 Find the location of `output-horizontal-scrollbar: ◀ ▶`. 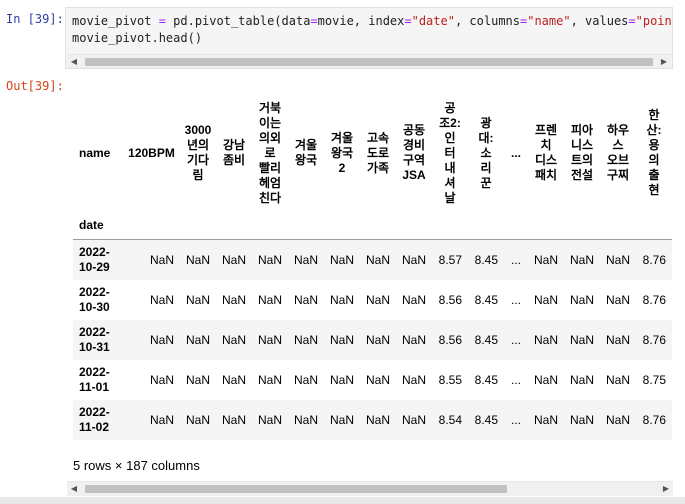

output-horizontal-scrollbar: ◀ ▶ is located at coordinates (370, 488).